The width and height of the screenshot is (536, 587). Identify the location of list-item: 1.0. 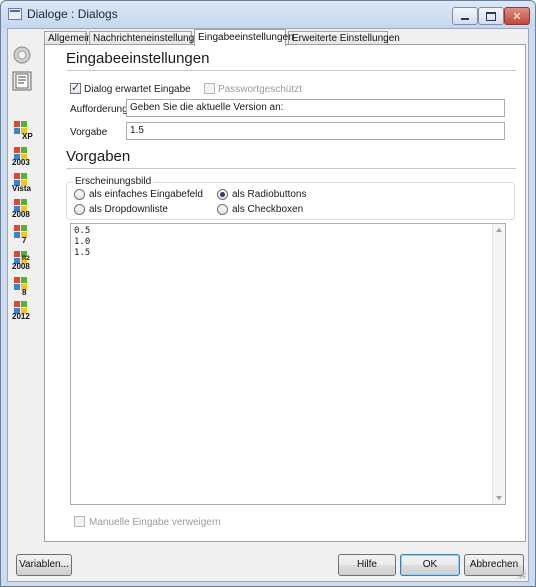
(288, 242).